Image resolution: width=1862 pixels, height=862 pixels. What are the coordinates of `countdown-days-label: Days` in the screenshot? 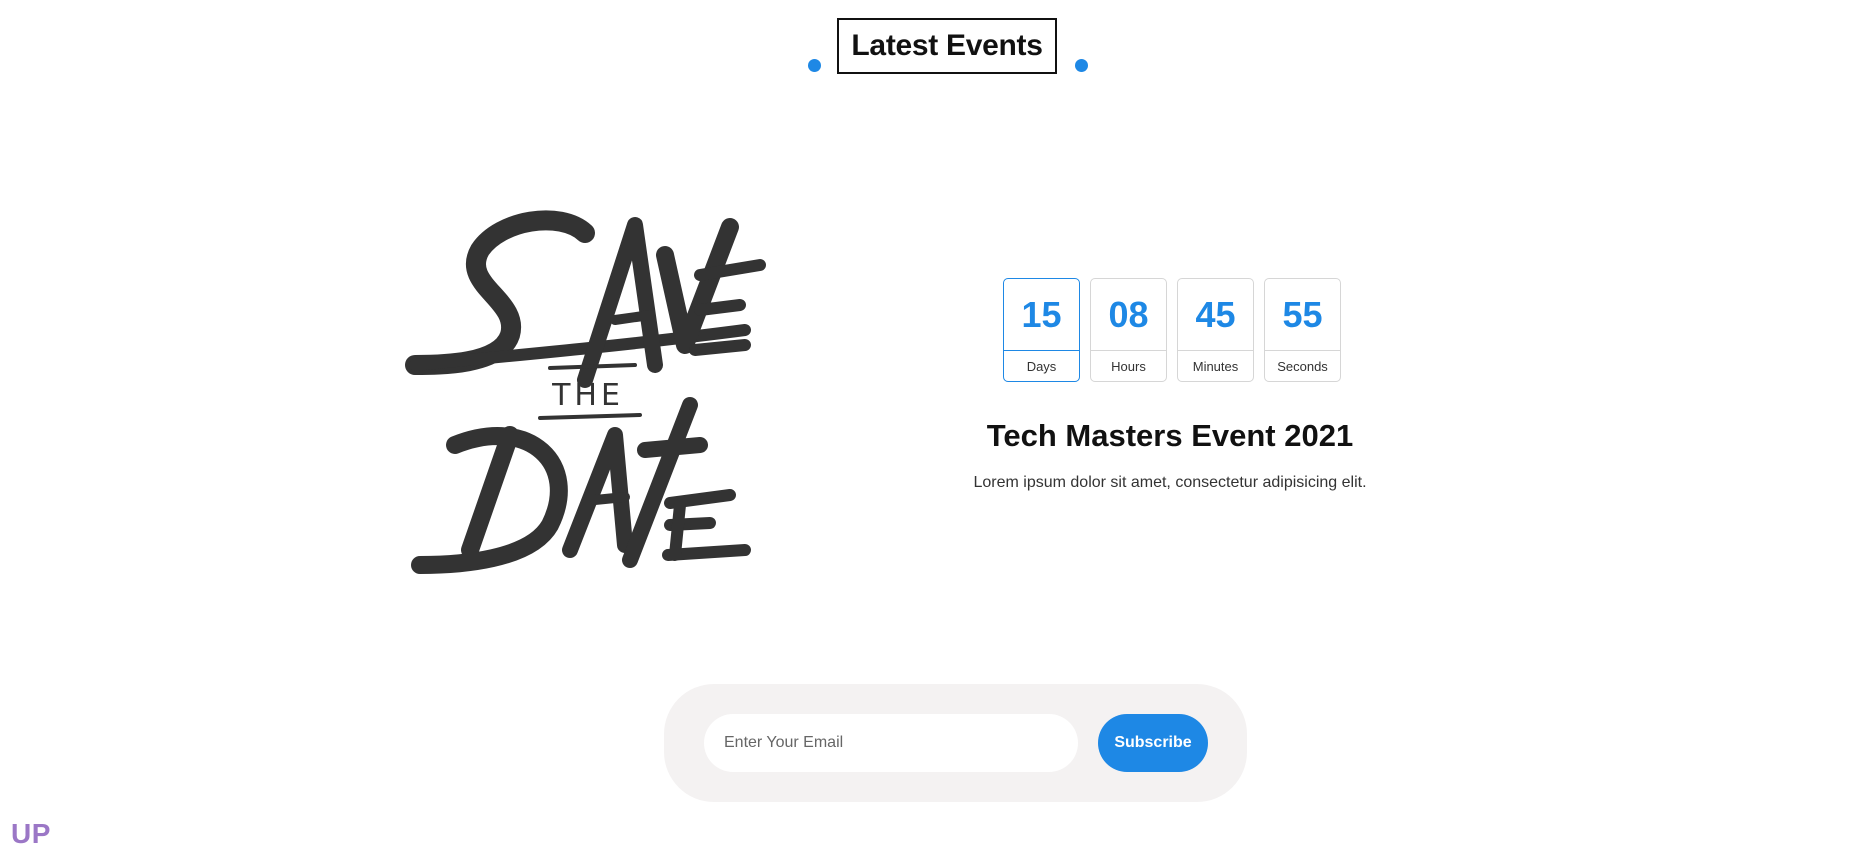 It's located at (1041, 366).